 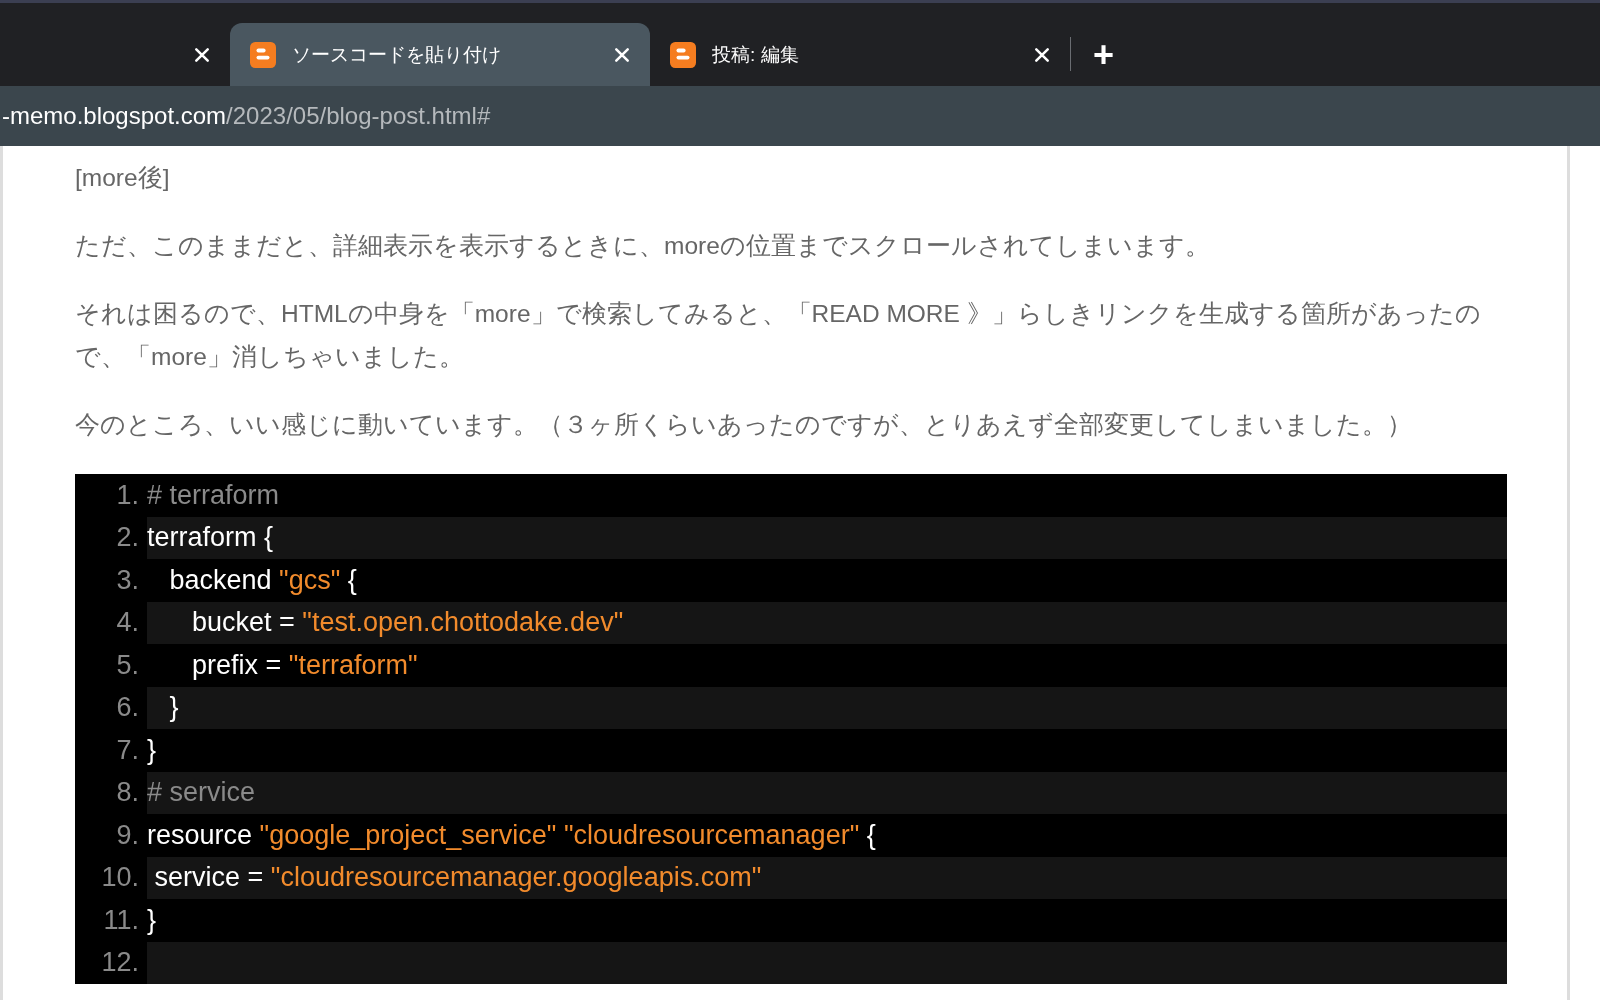 I want to click on line-number: 3., so click(x=127, y=580).